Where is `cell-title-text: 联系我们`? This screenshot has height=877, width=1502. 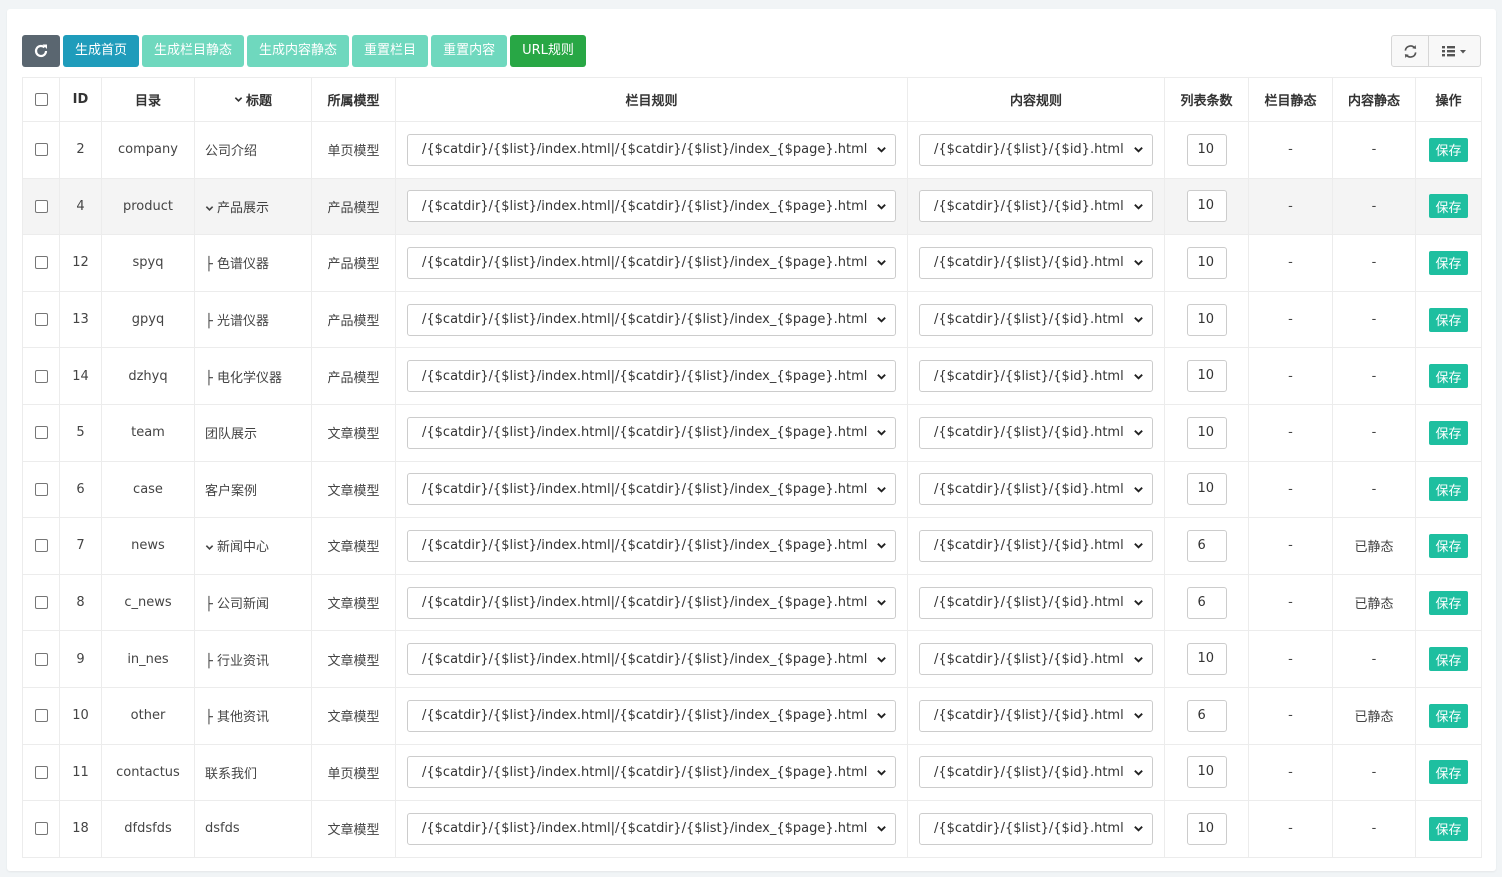 cell-title-text: 联系我们 is located at coordinates (231, 774).